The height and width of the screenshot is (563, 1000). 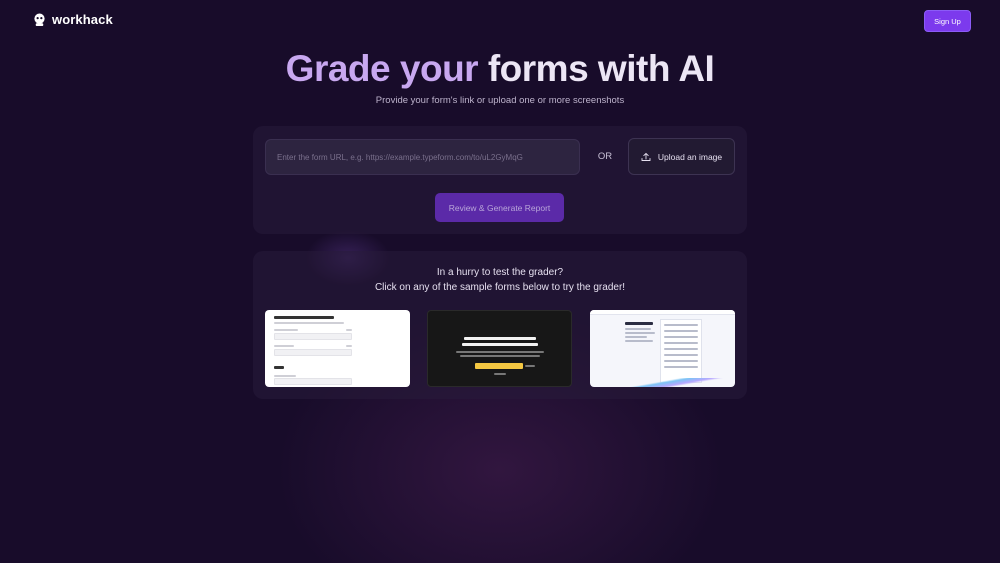 What do you see at coordinates (605, 156) in the screenshot?
I see `or-separator: OR` at bounding box center [605, 156].